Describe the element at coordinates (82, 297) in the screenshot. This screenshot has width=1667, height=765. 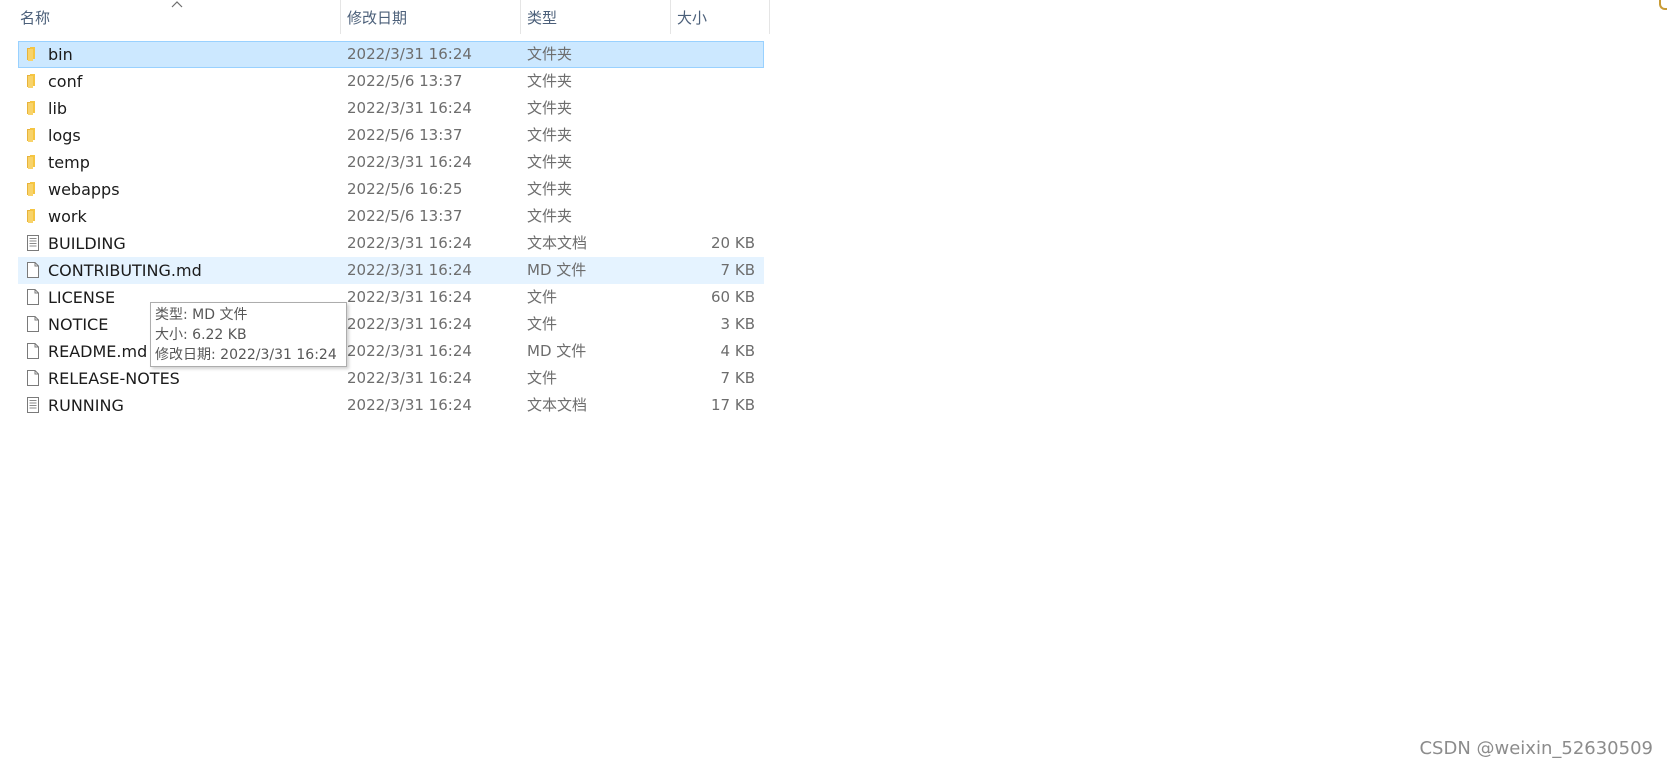
I see `file-name: LICENSE` at that location.